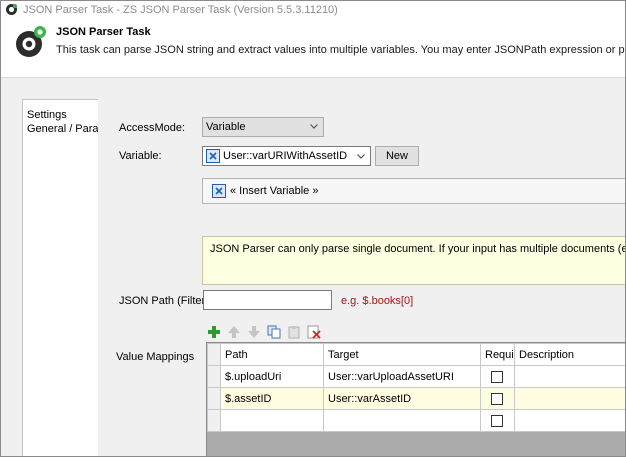 This screenshot has width=626, height=457. I want to click on task-title: JSON Parser Task, so click(103, 32).